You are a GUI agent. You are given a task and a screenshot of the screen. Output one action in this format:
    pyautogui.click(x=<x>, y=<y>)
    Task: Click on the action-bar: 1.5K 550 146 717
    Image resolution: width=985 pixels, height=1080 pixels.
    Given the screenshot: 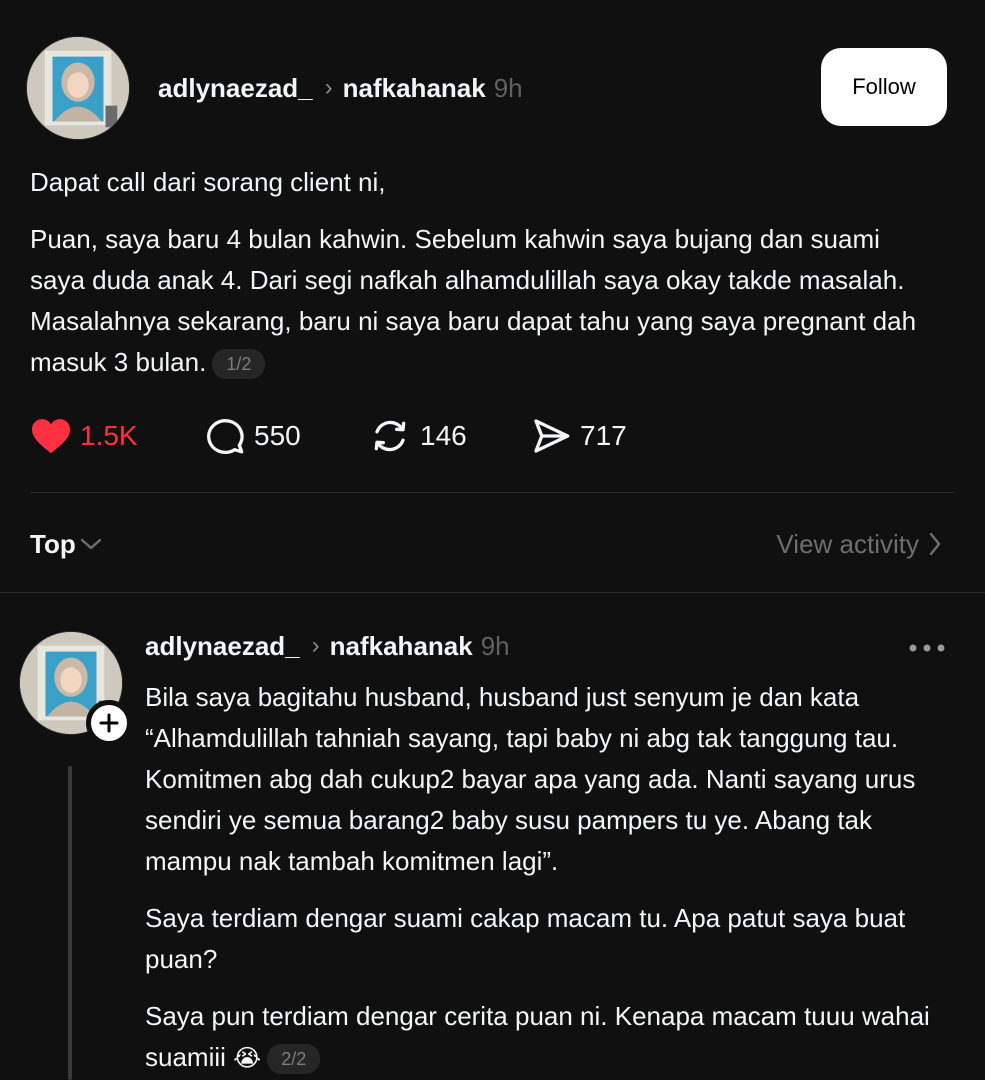 What is the action you would take?
    pyautogui.click(x=328, y=436)
    